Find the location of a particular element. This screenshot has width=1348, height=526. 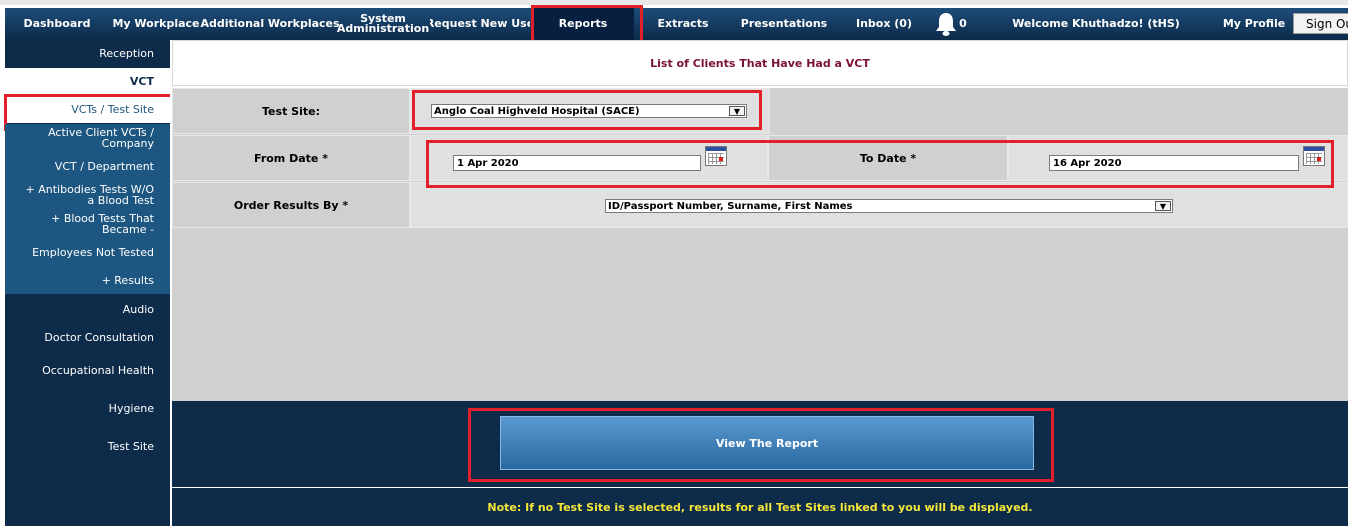

to-date-cell: 16 Apr 2020 is located at coordinates (1178, 158).